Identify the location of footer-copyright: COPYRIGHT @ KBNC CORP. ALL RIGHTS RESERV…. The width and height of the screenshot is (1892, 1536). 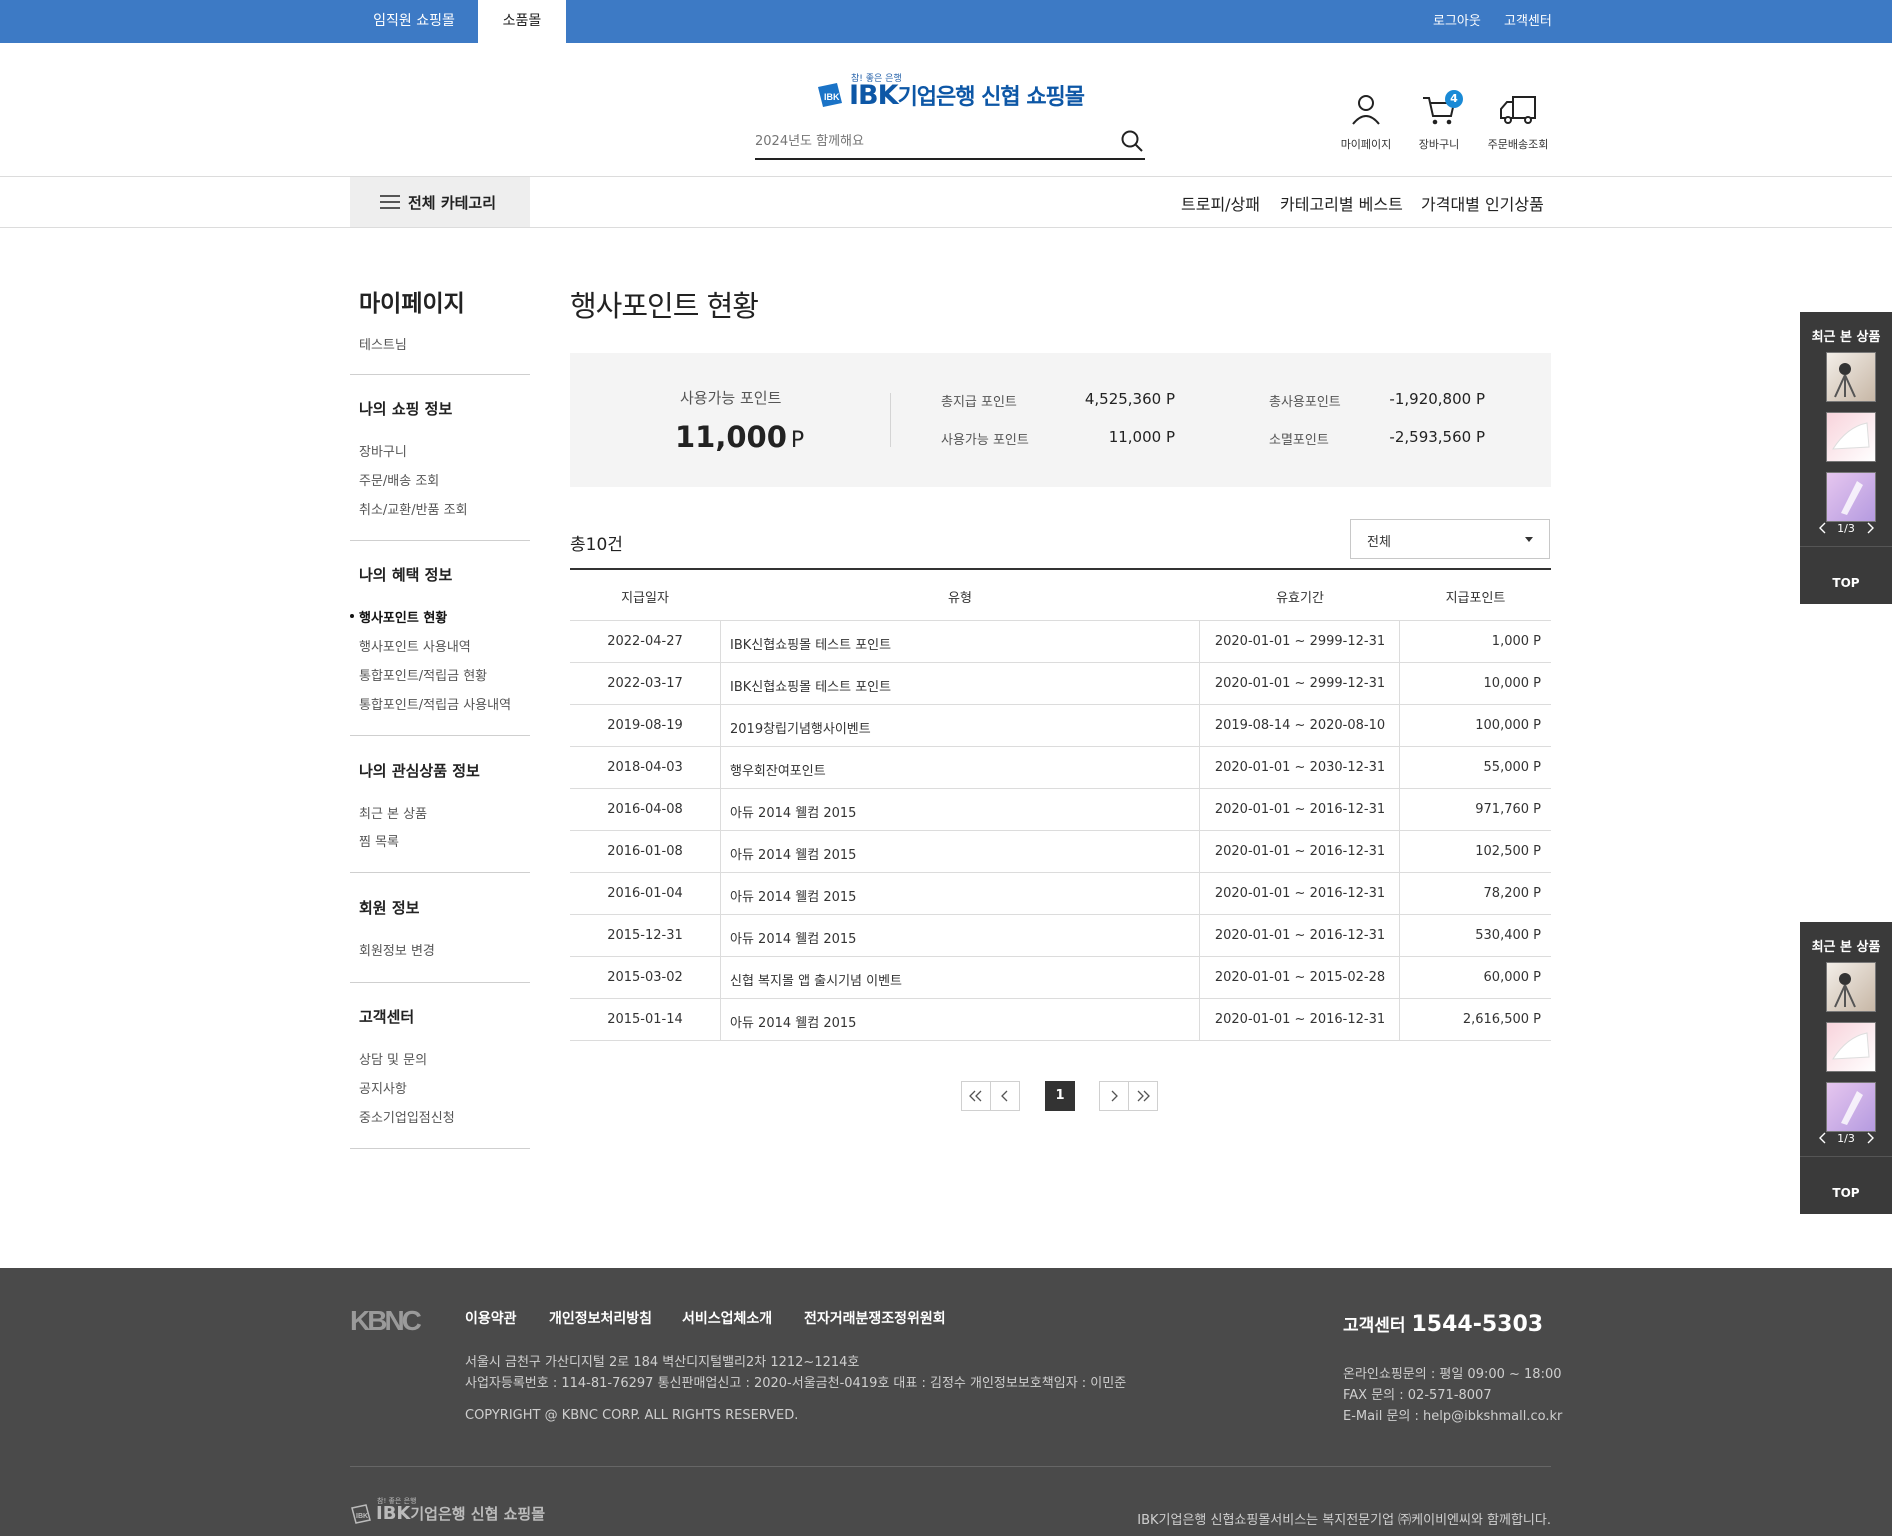
(632, 1415).